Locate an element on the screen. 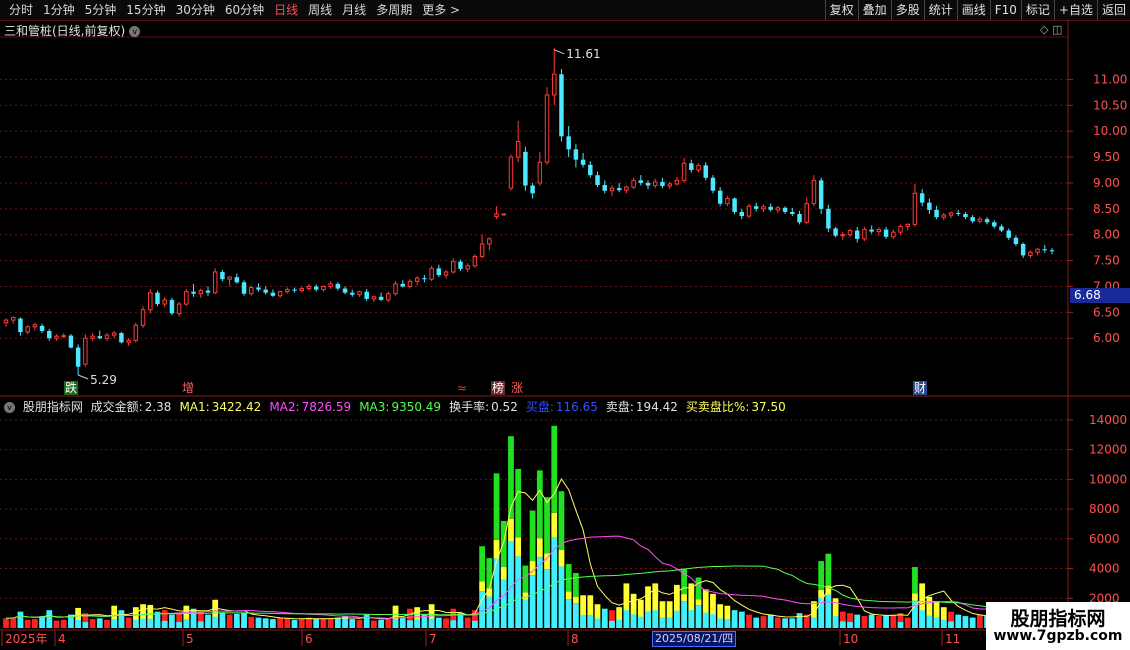 This screenshot has width=1130, height=650. date-label: 8 is located at coordinates (575, 639).